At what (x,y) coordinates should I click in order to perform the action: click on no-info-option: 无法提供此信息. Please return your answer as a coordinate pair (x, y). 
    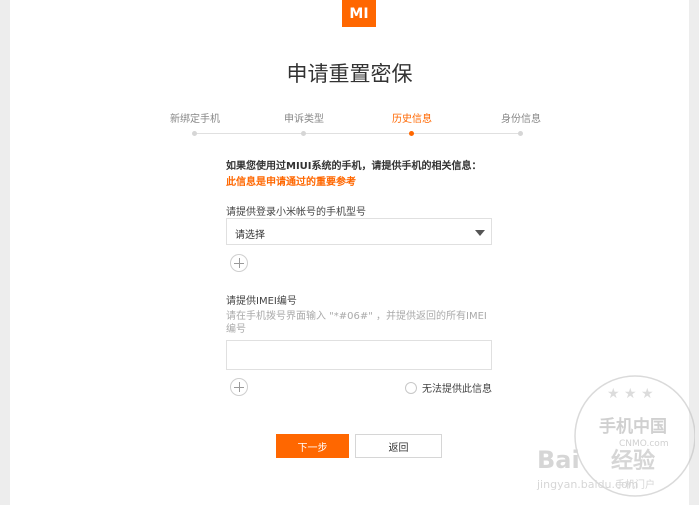
    Looking at the image, I should click on (448, 387).